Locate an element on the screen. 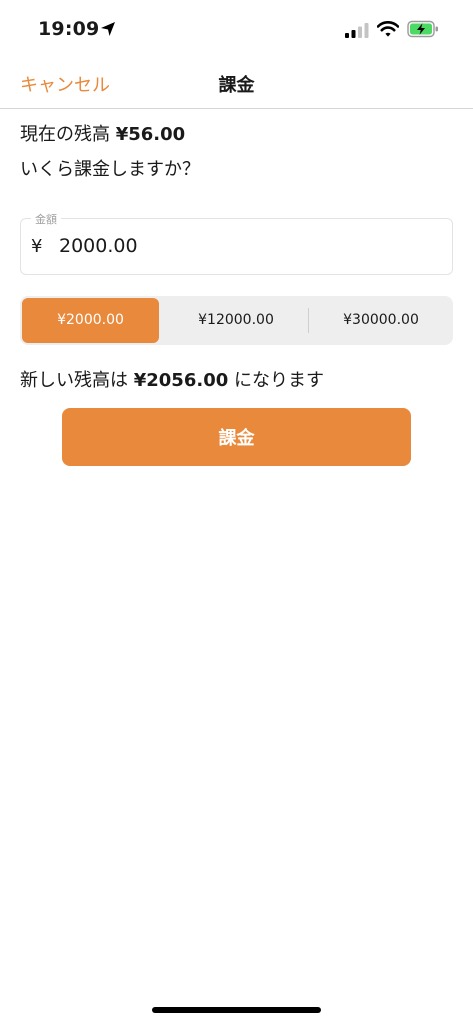 The width and height of the screenshot is (473, 1024). status-bar: 19:09 is located at coordinates (236, 29).